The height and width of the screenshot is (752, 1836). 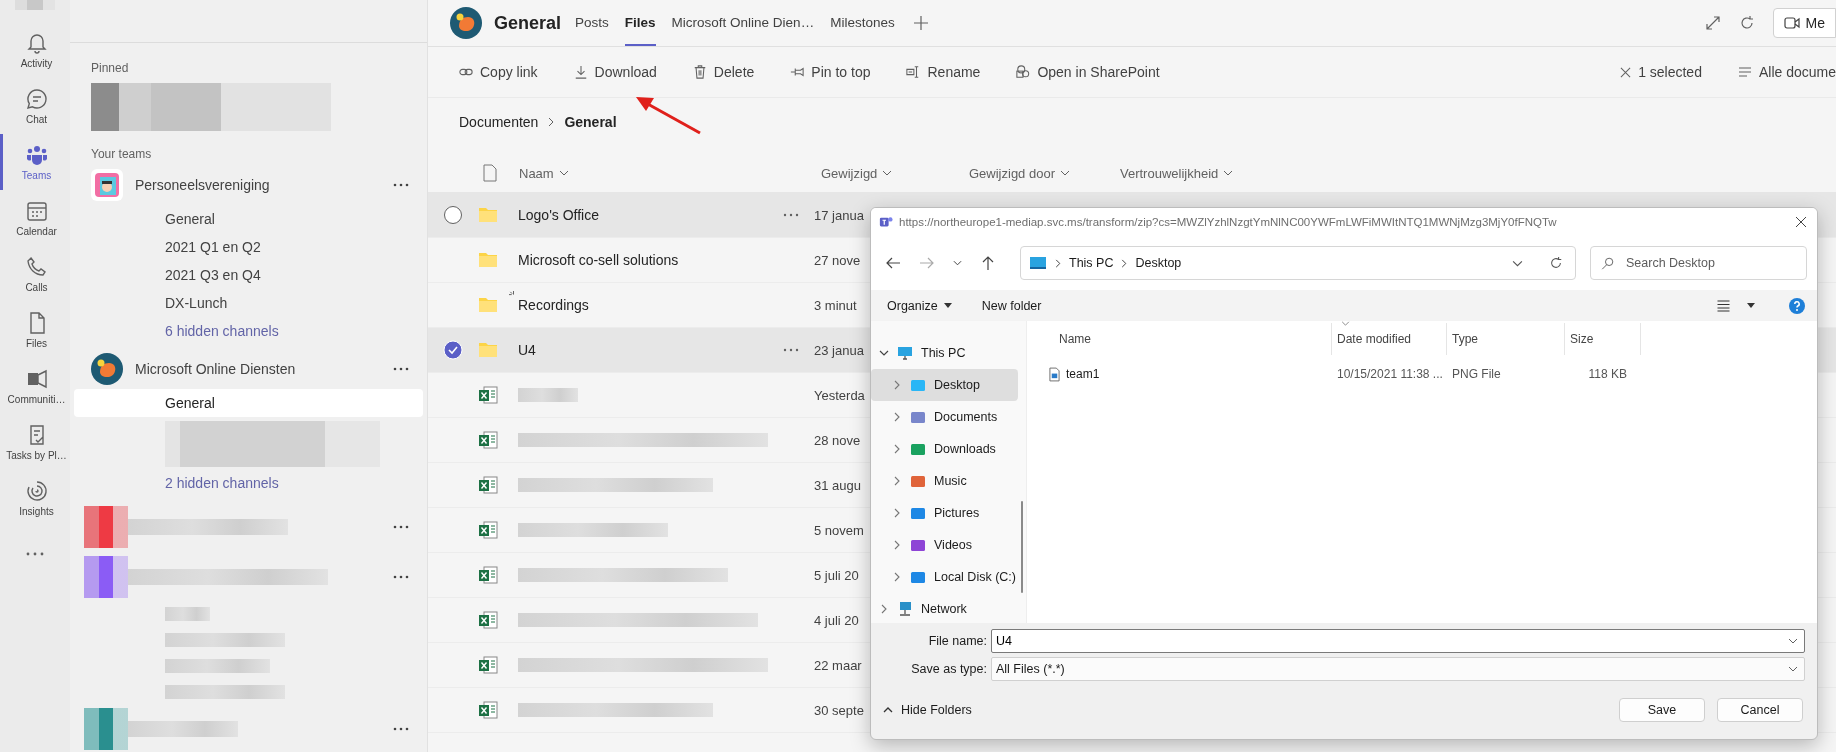 What do you see at coordinates (839, 350) in the screenshot?
I see `modified-date: 23 janua` at bounding box center [839, 350].